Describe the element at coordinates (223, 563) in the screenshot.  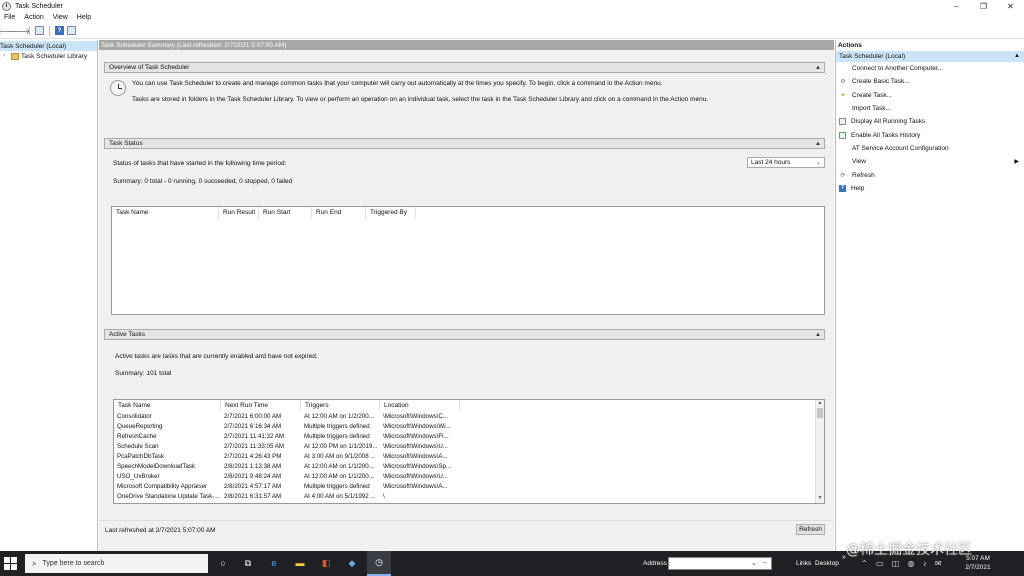
I see `cortana-icon: ○` at that location.